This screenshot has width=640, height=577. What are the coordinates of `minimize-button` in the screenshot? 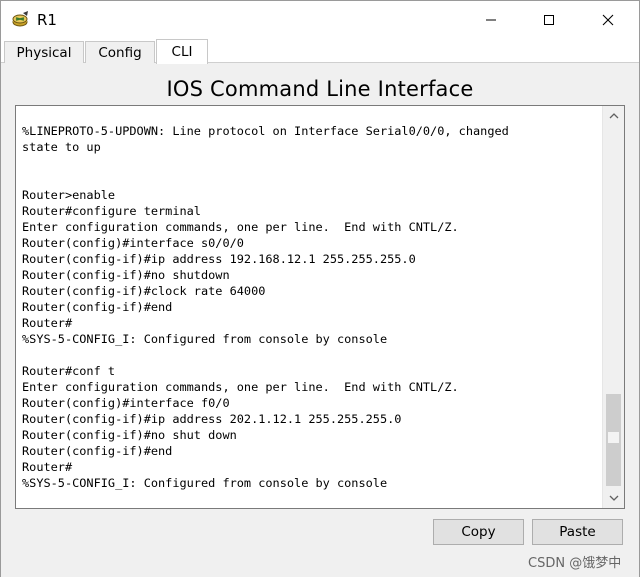 It's located at (491, 20).